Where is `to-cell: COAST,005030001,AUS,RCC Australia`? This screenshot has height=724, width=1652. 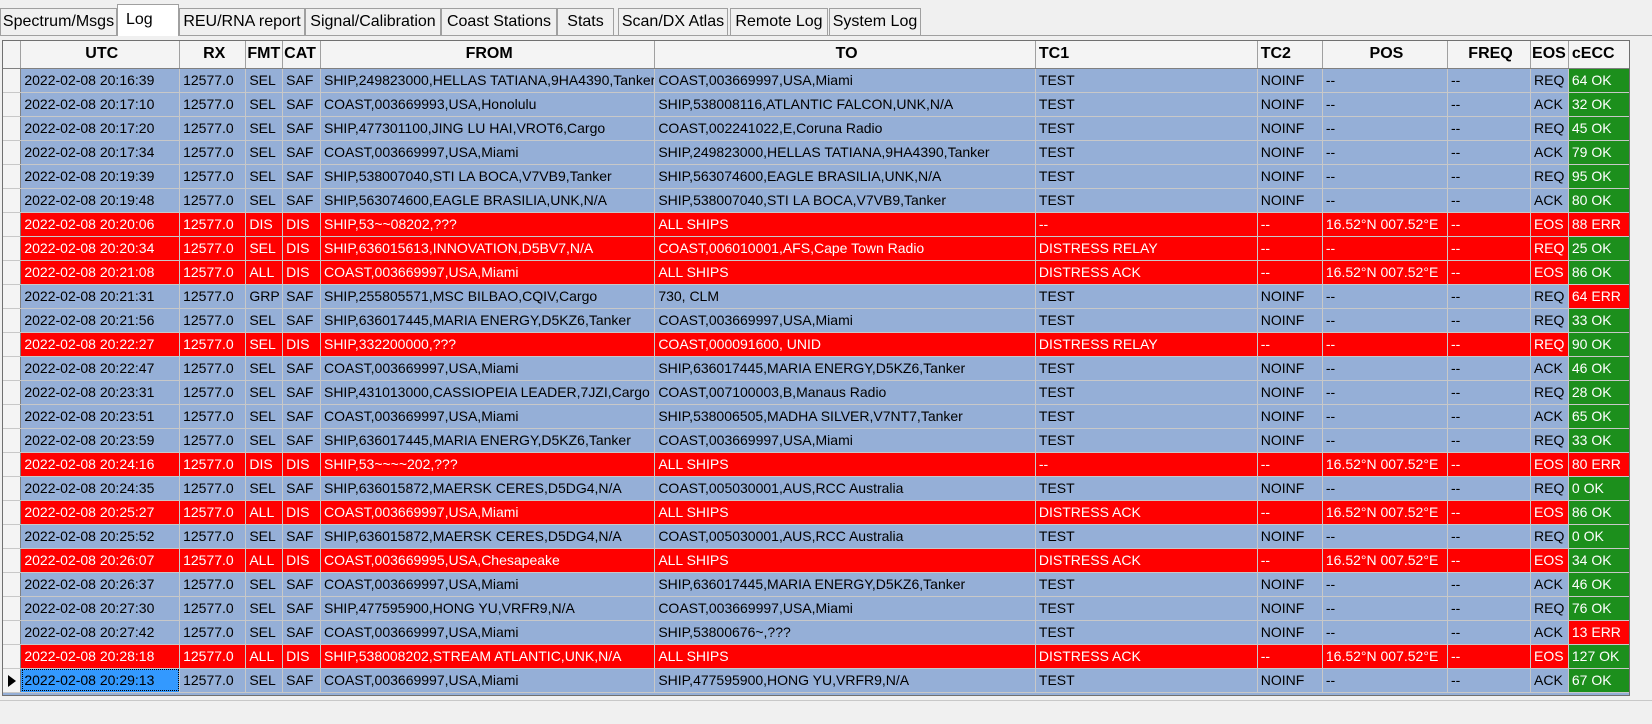
to-cell: COAST,005030001,AUS,RCC Australia is located at coordinates (845, 536).